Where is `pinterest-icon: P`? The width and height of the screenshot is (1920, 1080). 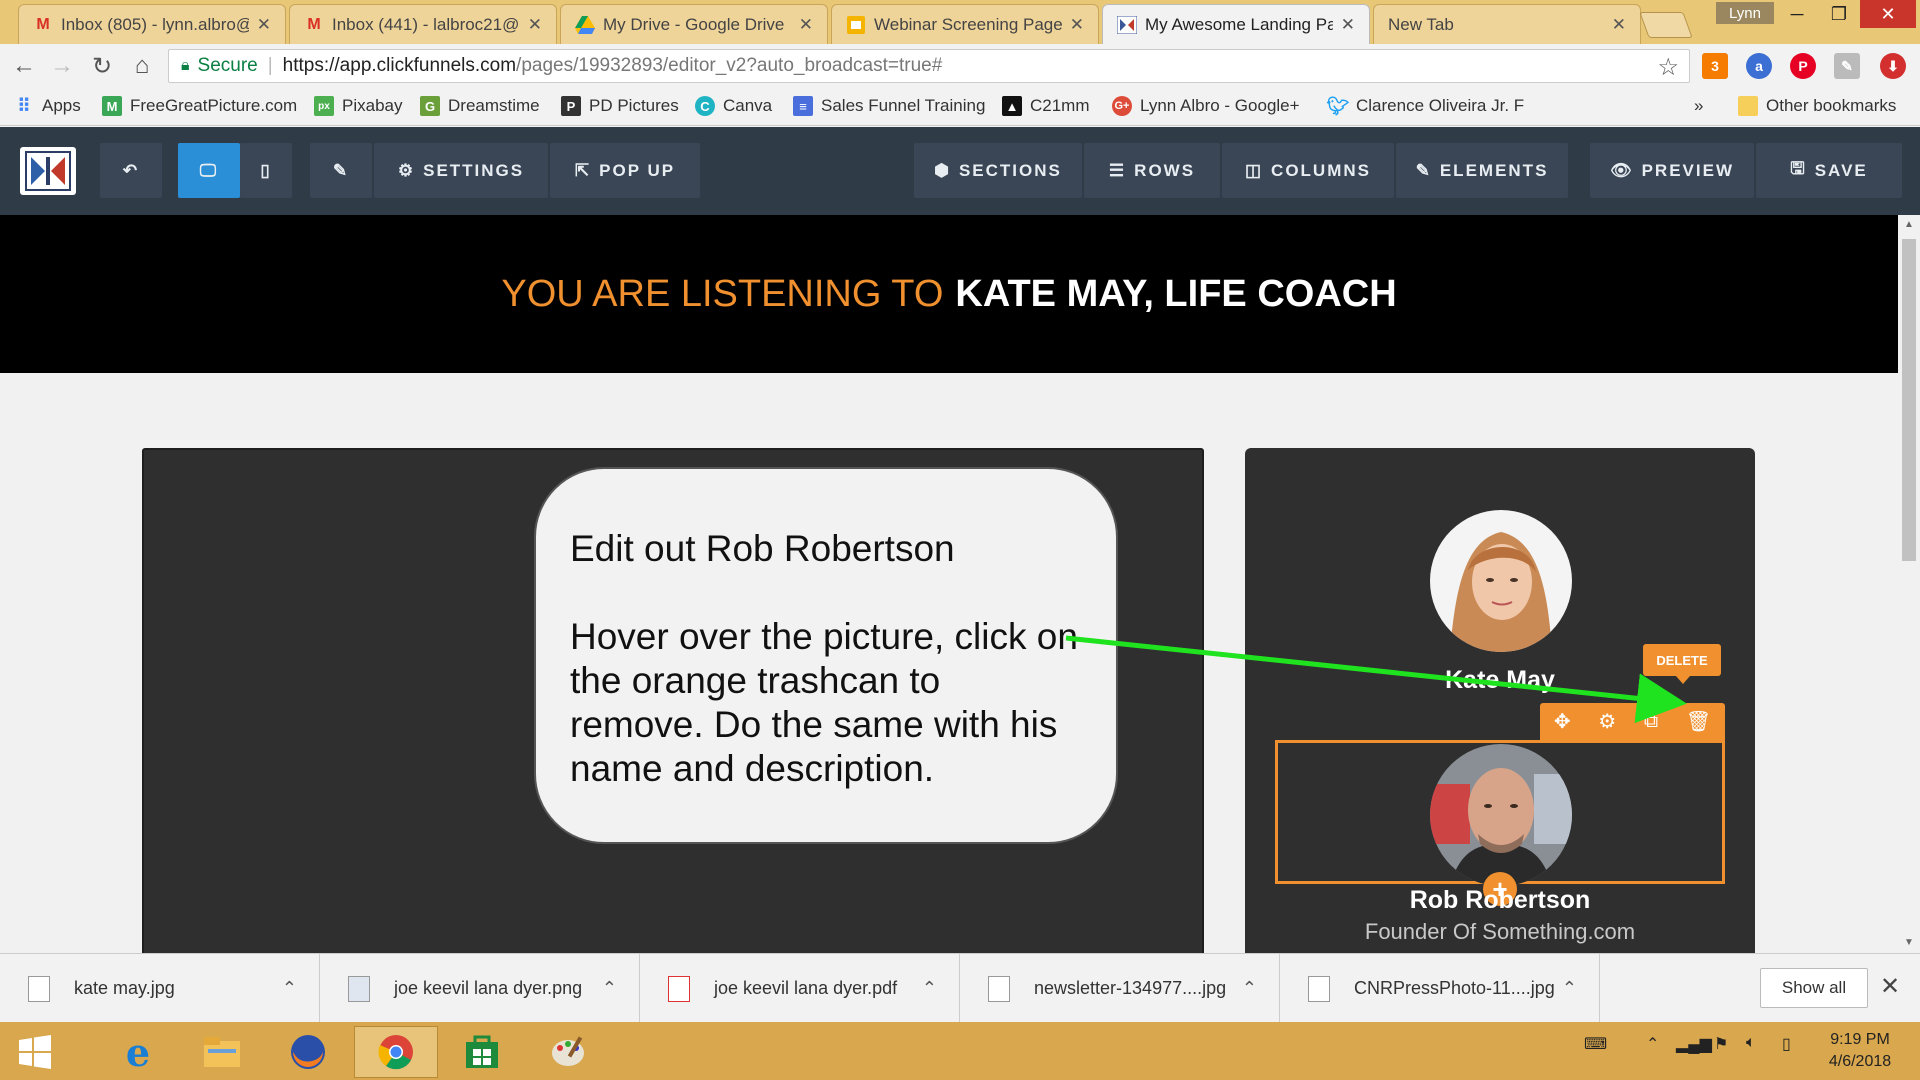
pinterest-icon: P is located at coordinates (1803, 66).